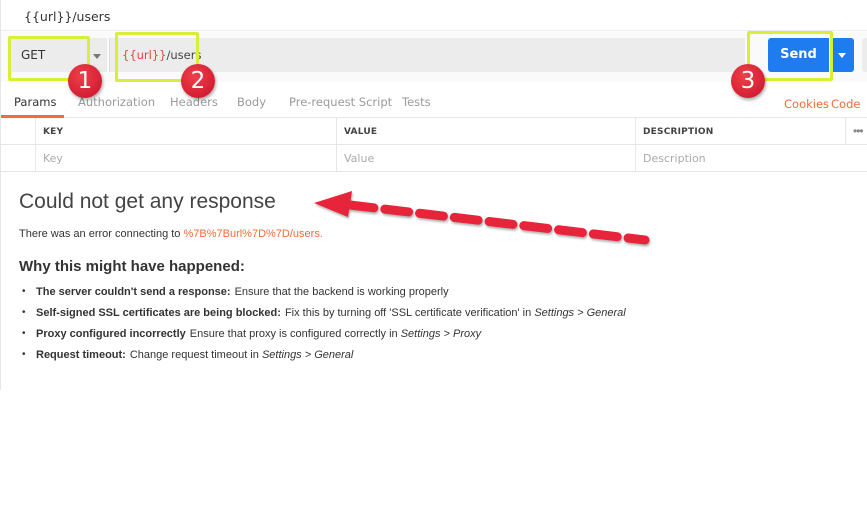  Describe the element at coordinates (485, 131) in the screenshot. I see `header-value: VALUE` at that location.